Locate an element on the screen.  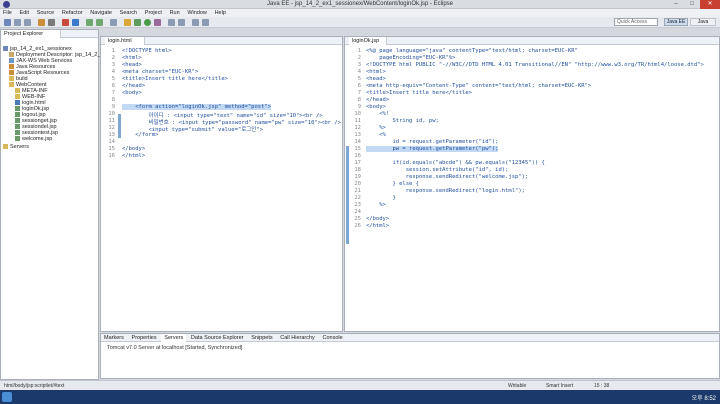
start-icon is located at coordinates (7, 397).